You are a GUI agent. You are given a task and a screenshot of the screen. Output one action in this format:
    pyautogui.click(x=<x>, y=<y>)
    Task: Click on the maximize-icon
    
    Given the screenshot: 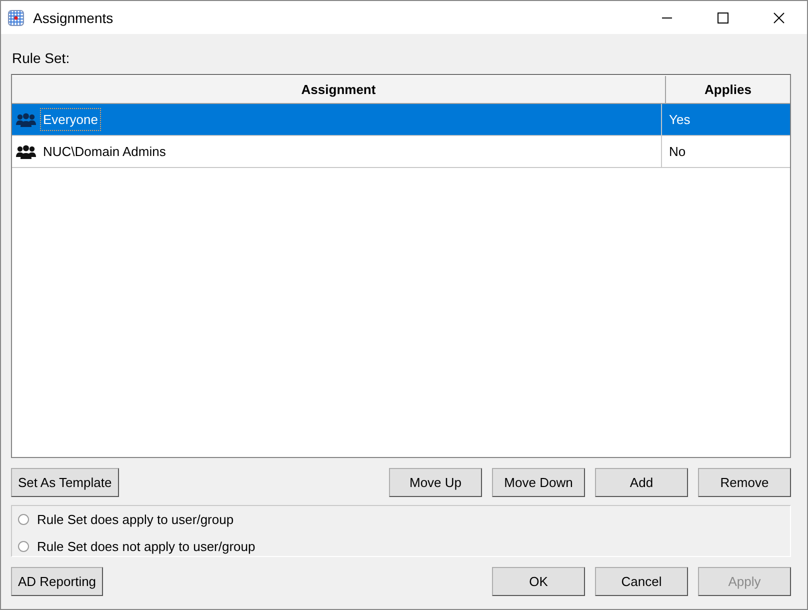 What is the action you would take?
    pyautogui.click(x=723, y=18)
    